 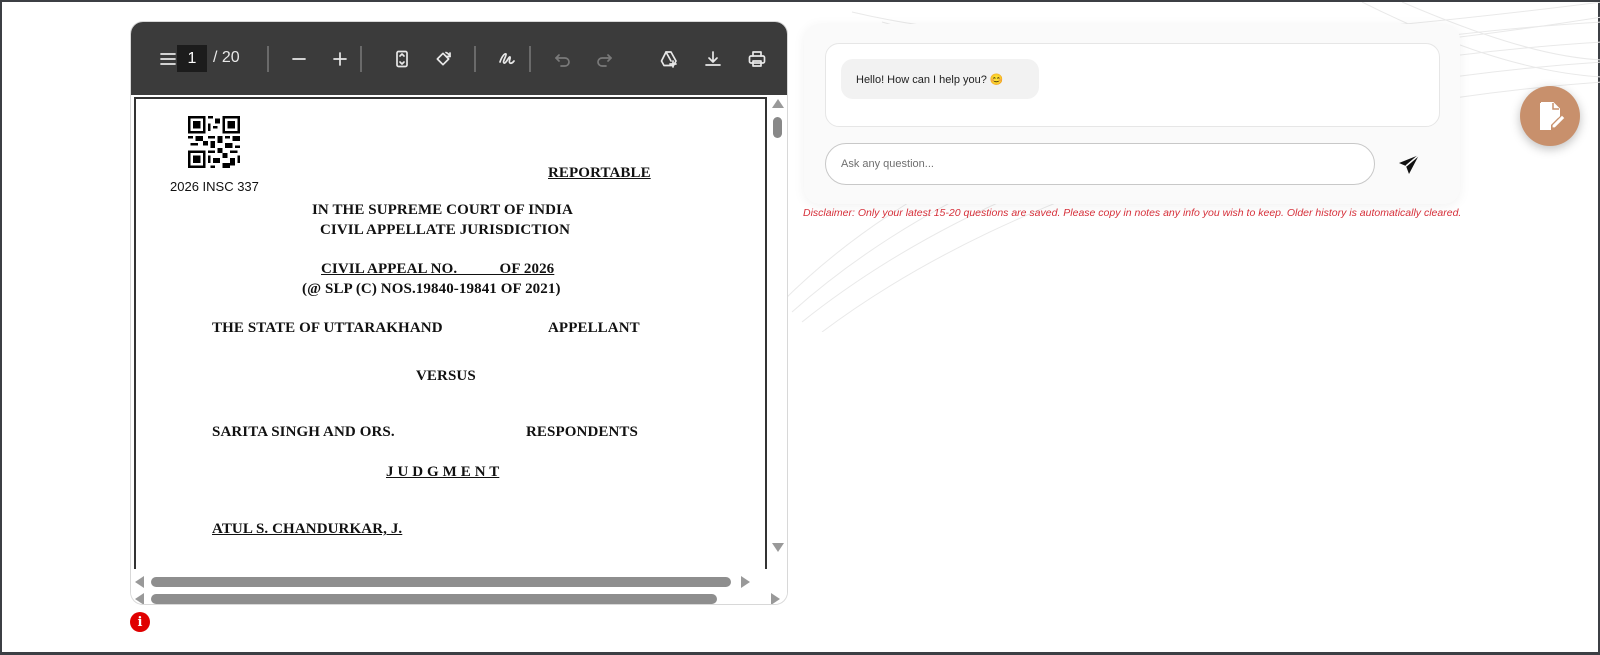 I want to click on viewer-horizontal-scrollbar, so click(x=459, y=597).